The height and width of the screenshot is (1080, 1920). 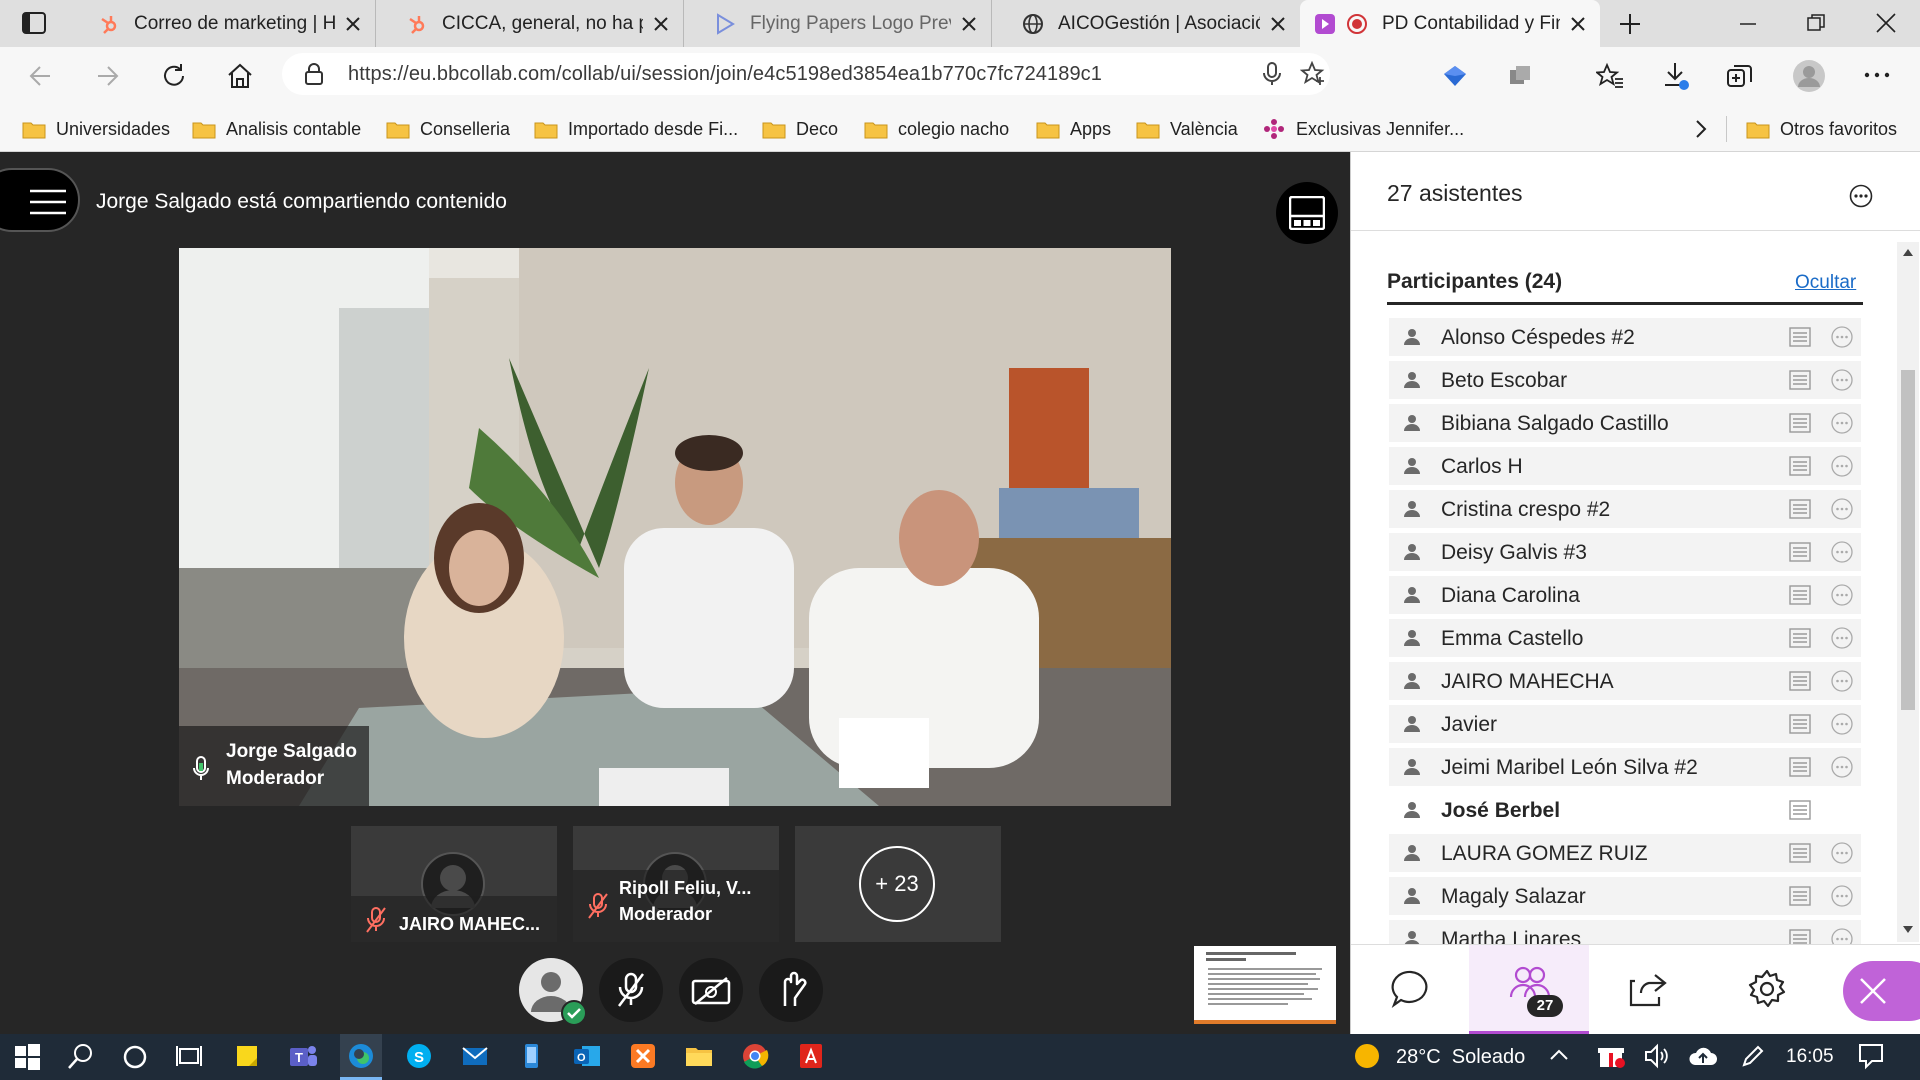 I want to click on edge-browser-icon, so click(x=361, y=1057).